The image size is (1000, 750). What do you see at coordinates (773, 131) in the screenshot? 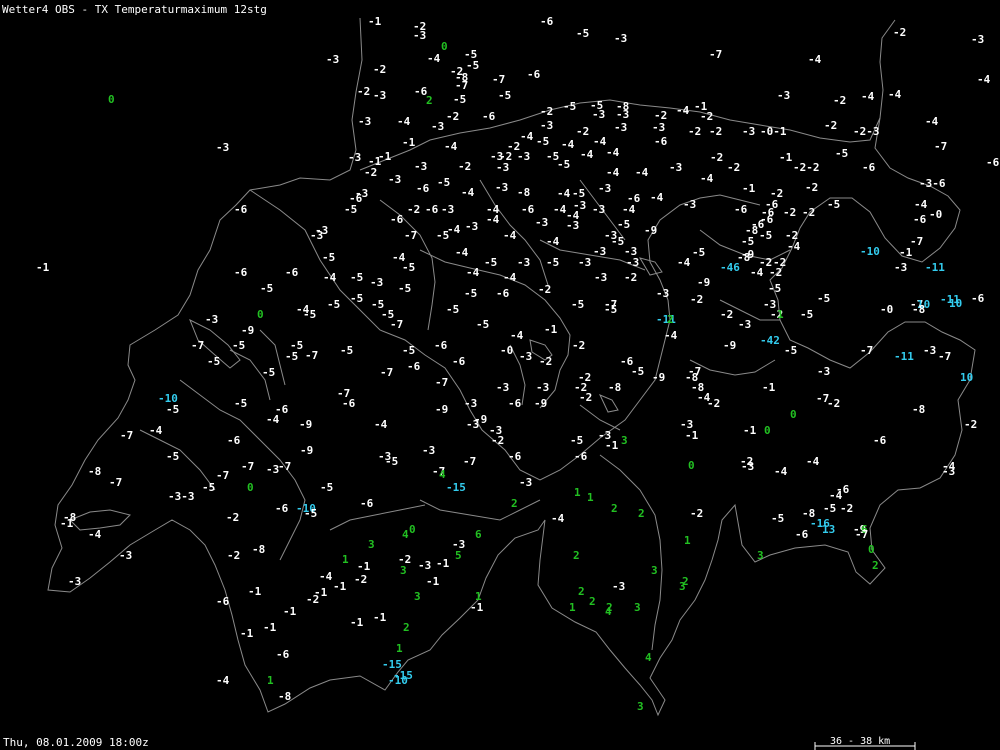
I see `observation-value: -0-1` at bounding box center [773, 131].